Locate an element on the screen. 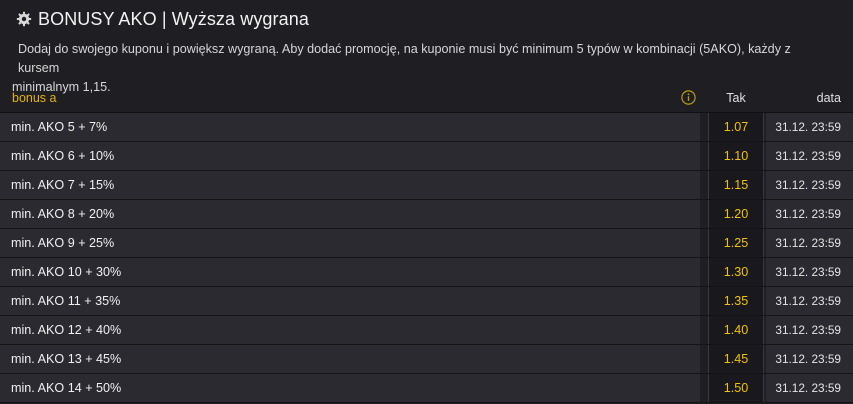 The height and width of the screenshot is (404, 853). odds-button: 1.40 is located at coordinates (736, 330).